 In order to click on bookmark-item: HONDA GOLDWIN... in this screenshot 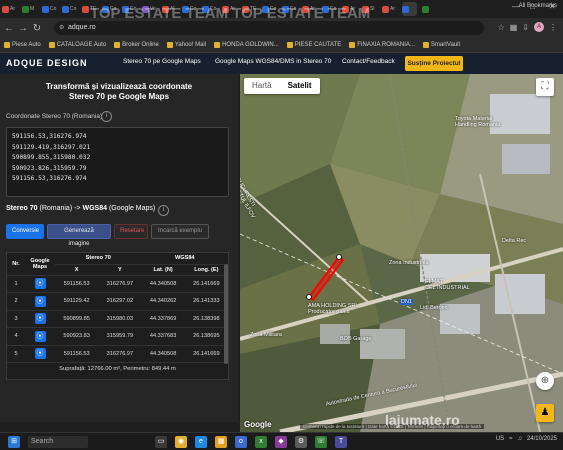, I will do `click(246, 45)`.